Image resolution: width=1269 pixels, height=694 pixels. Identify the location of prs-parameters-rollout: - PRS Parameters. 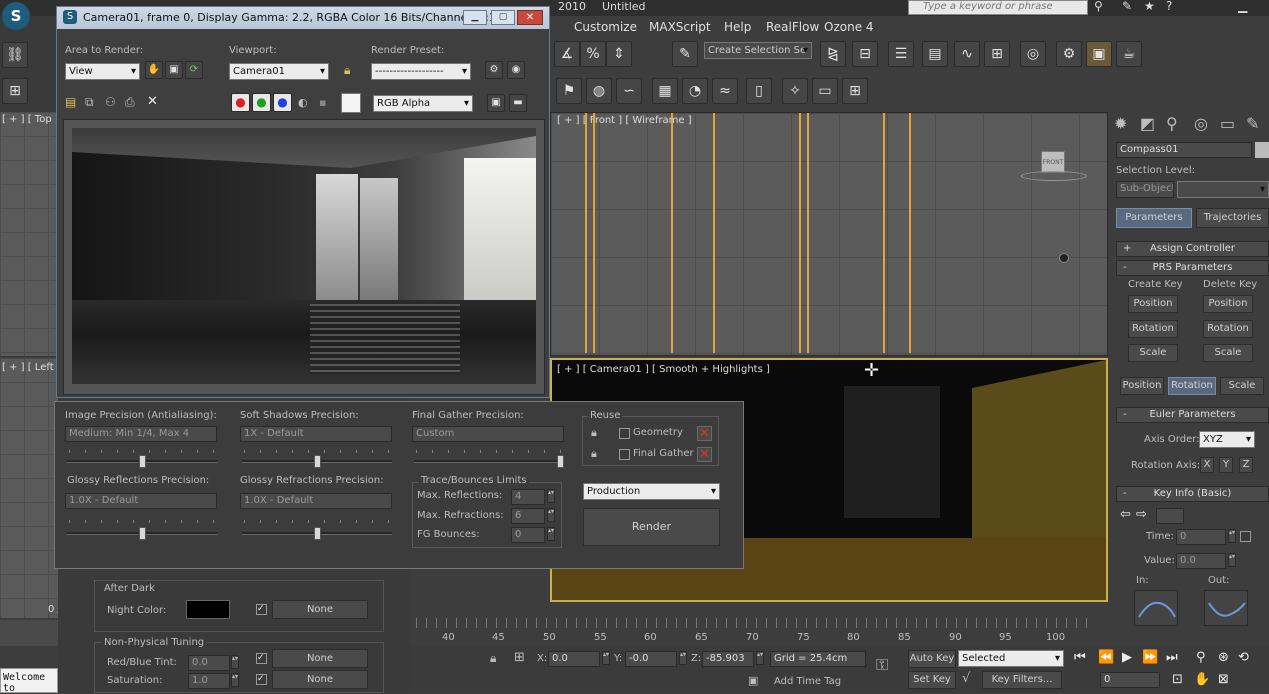
(1192, 268).